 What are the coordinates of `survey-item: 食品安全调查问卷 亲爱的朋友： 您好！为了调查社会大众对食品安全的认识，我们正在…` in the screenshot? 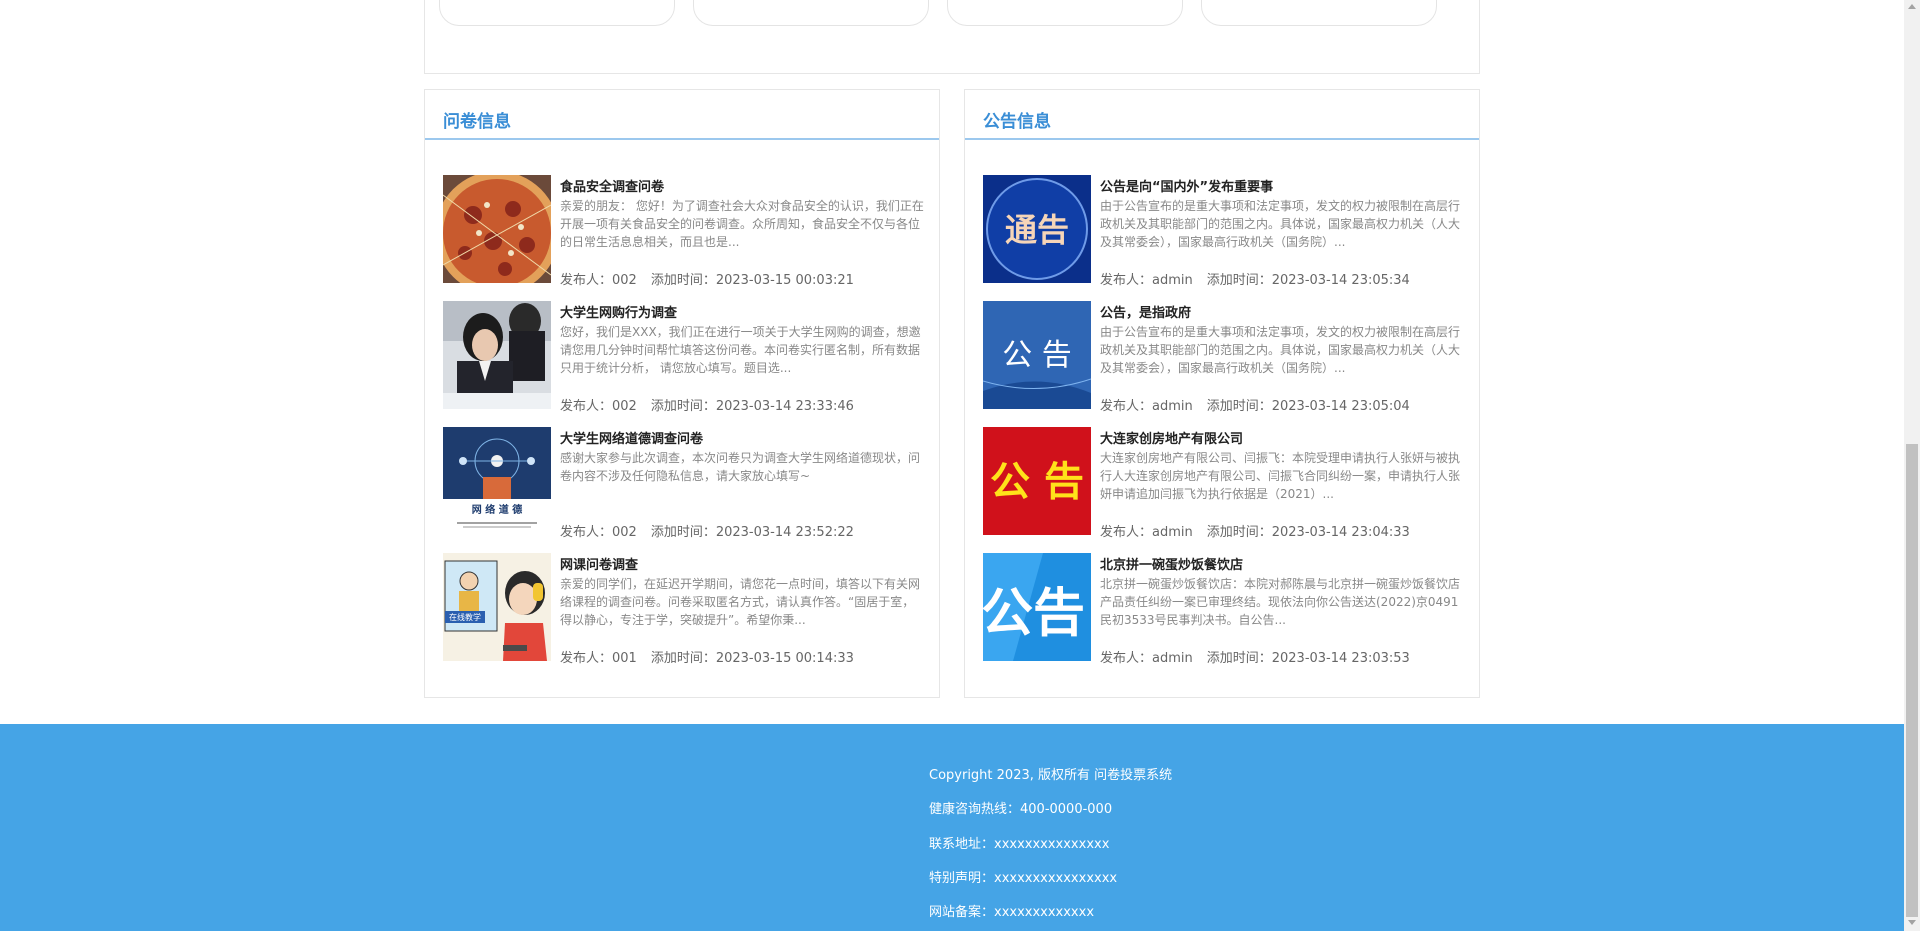 It's located at (684, 231).